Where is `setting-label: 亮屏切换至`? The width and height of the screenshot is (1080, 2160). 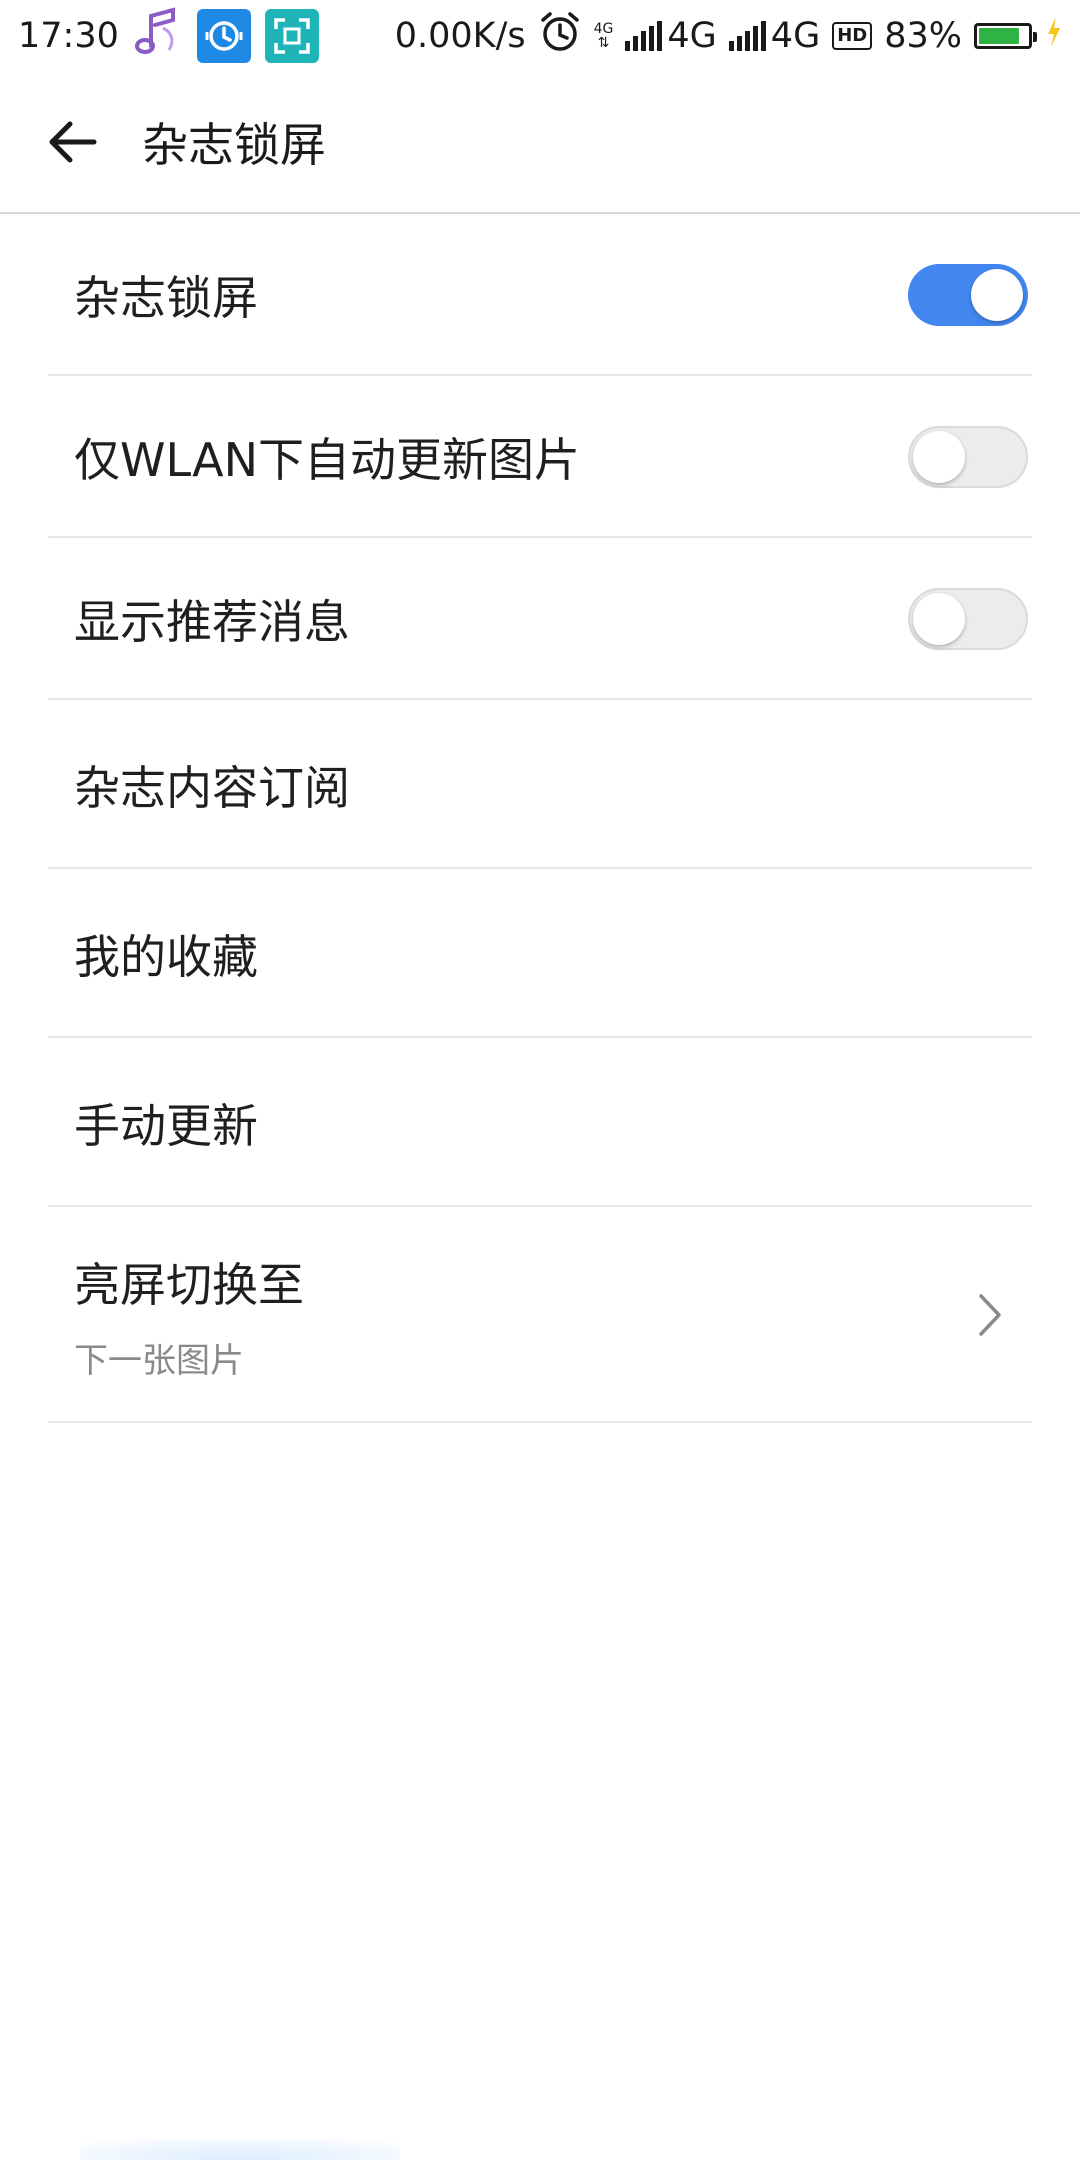 setting-label: 亮屏切换至 is located at coordinates (189, 1284).